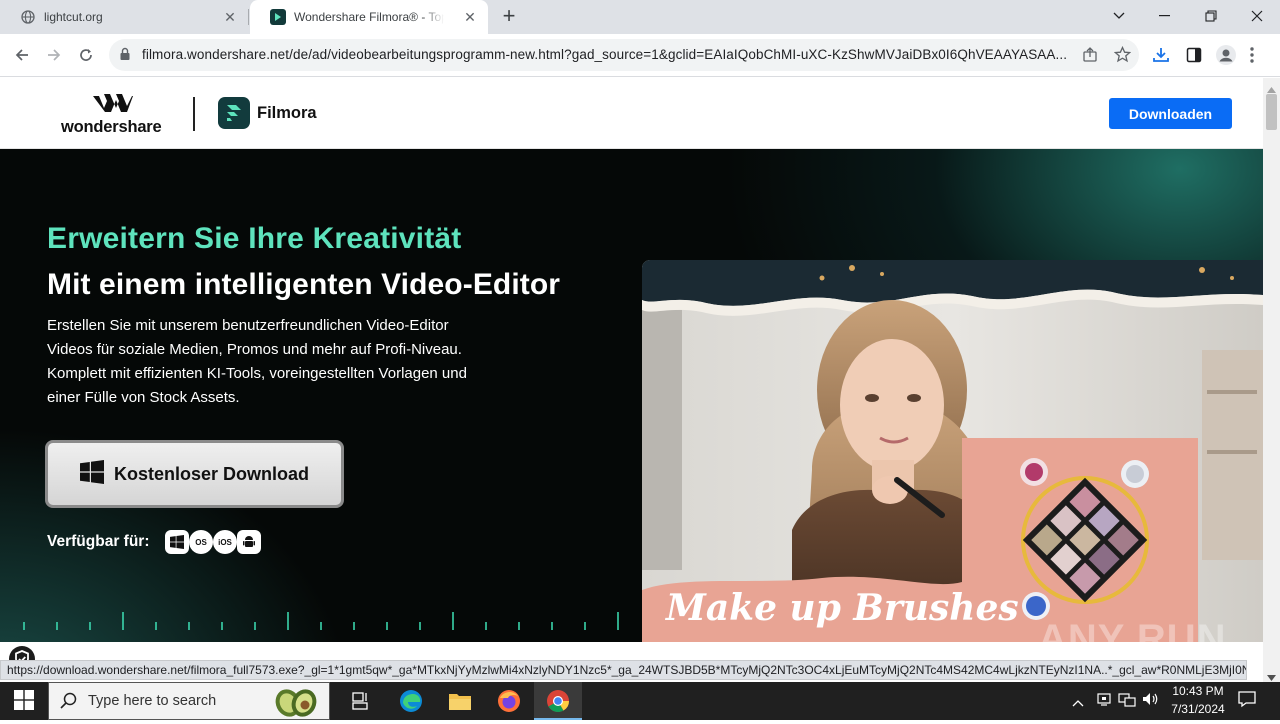 Image resolution: width=1280 pixels, height=724 pixels. Describe the element at coordinates (1078, 703) in the screenshot. I see `tray-chevron-icon` at that location.